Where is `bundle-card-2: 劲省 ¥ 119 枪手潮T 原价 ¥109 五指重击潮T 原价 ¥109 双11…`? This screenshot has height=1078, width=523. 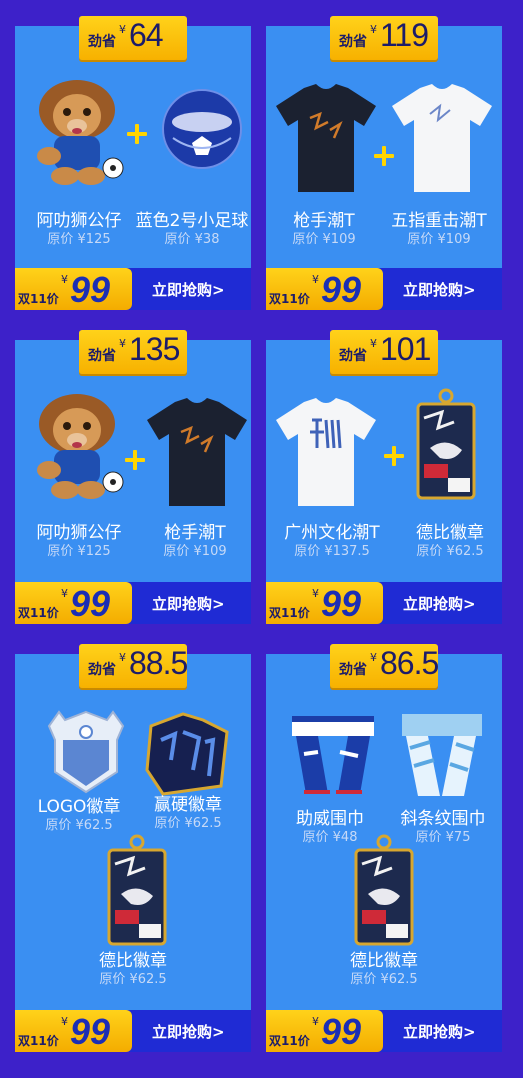
bundle-card-2: 劲省 ¥ 119 枪手潮T 原价 ¥109 五指重击潮T 原价 ¥109 双11… is located at coordinates (384, 163).